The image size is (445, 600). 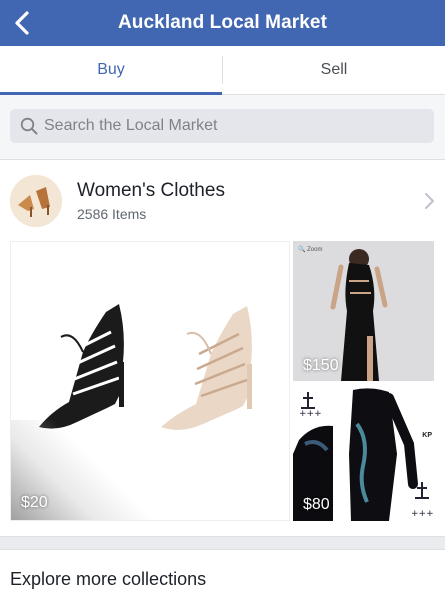 I want to click on kp-watermark: KP, so click(x=427, y=435).